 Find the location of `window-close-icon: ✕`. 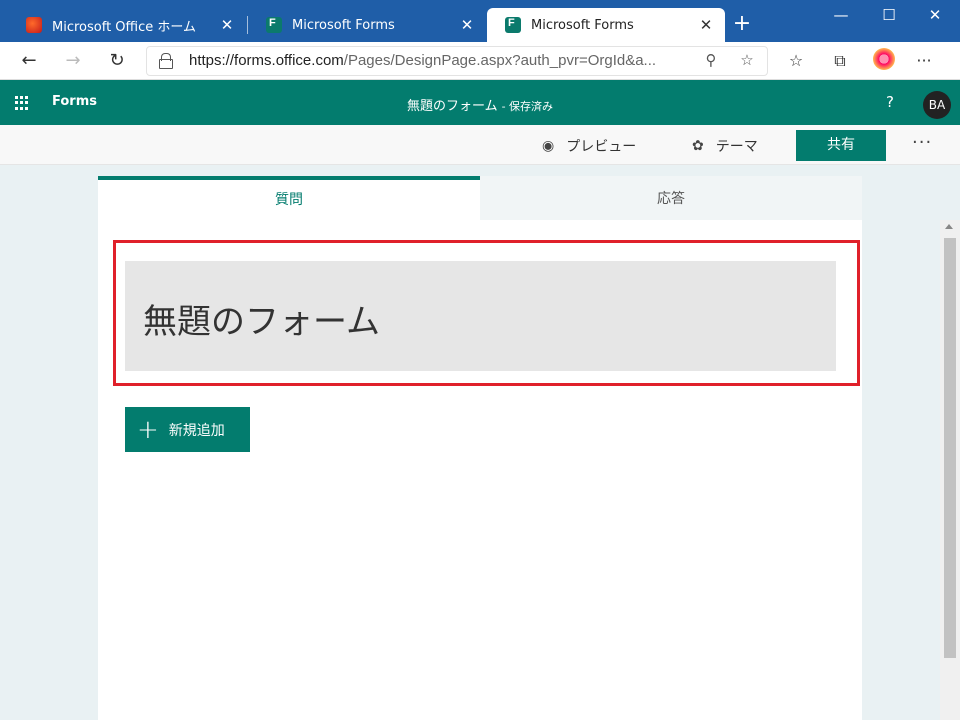

window-close-icon: ✕ is located at coordinates (935, 15).